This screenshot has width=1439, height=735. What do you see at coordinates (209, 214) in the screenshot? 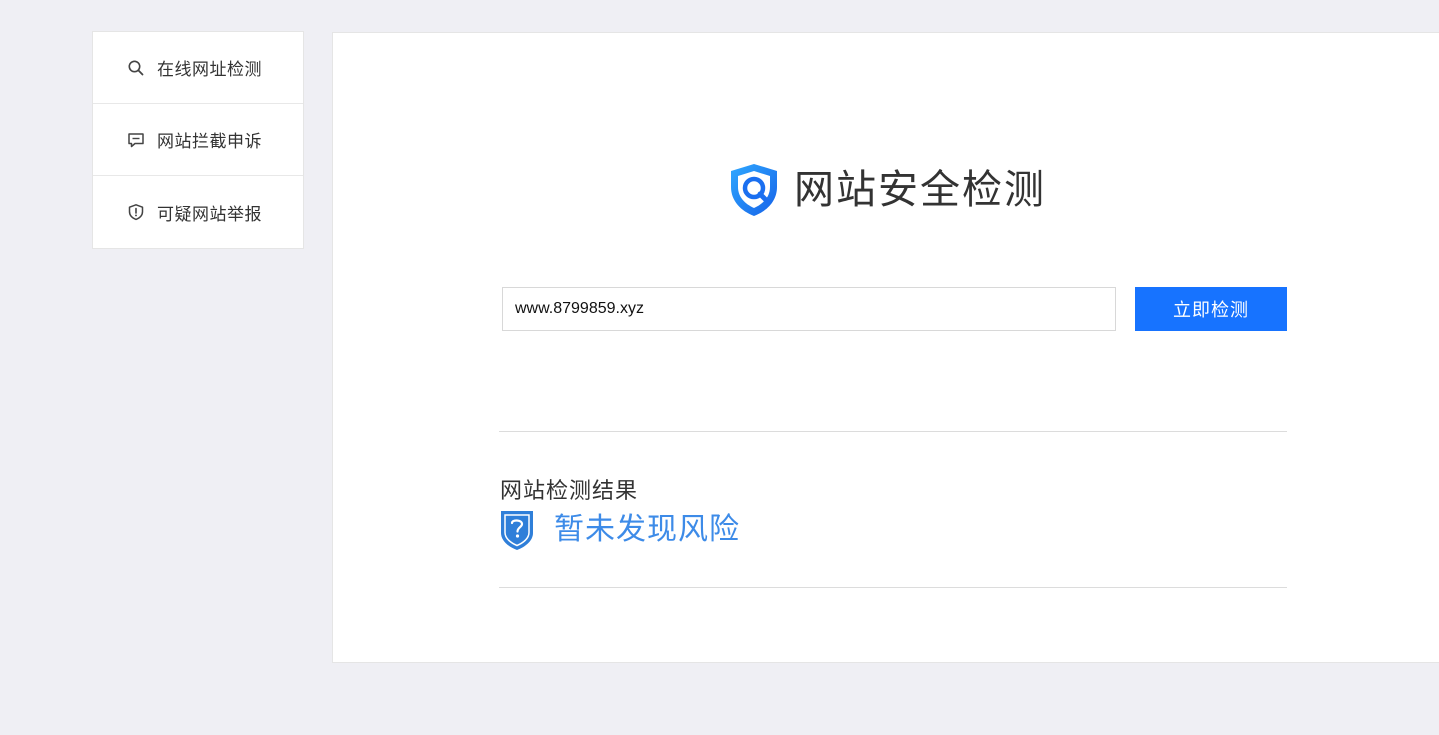
I see `sidebar-item-label: 可疑网站举报` at bounding box center [209, 214].